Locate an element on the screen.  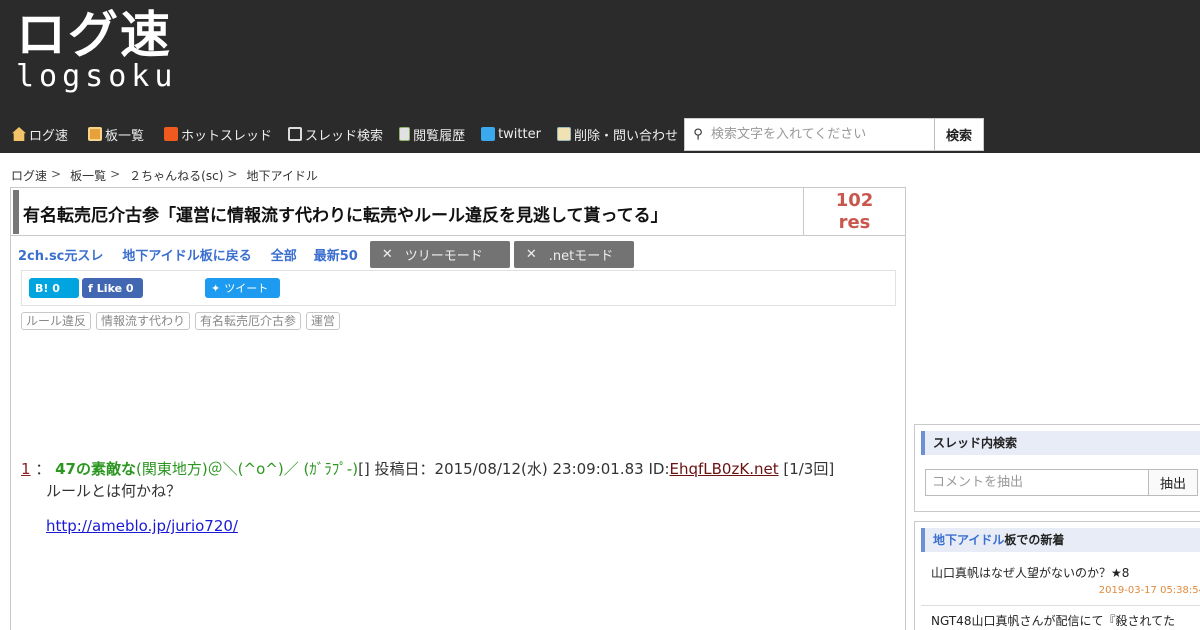
post-user-id: EhqfLB0zK.net is located at coordinates (724, 469).